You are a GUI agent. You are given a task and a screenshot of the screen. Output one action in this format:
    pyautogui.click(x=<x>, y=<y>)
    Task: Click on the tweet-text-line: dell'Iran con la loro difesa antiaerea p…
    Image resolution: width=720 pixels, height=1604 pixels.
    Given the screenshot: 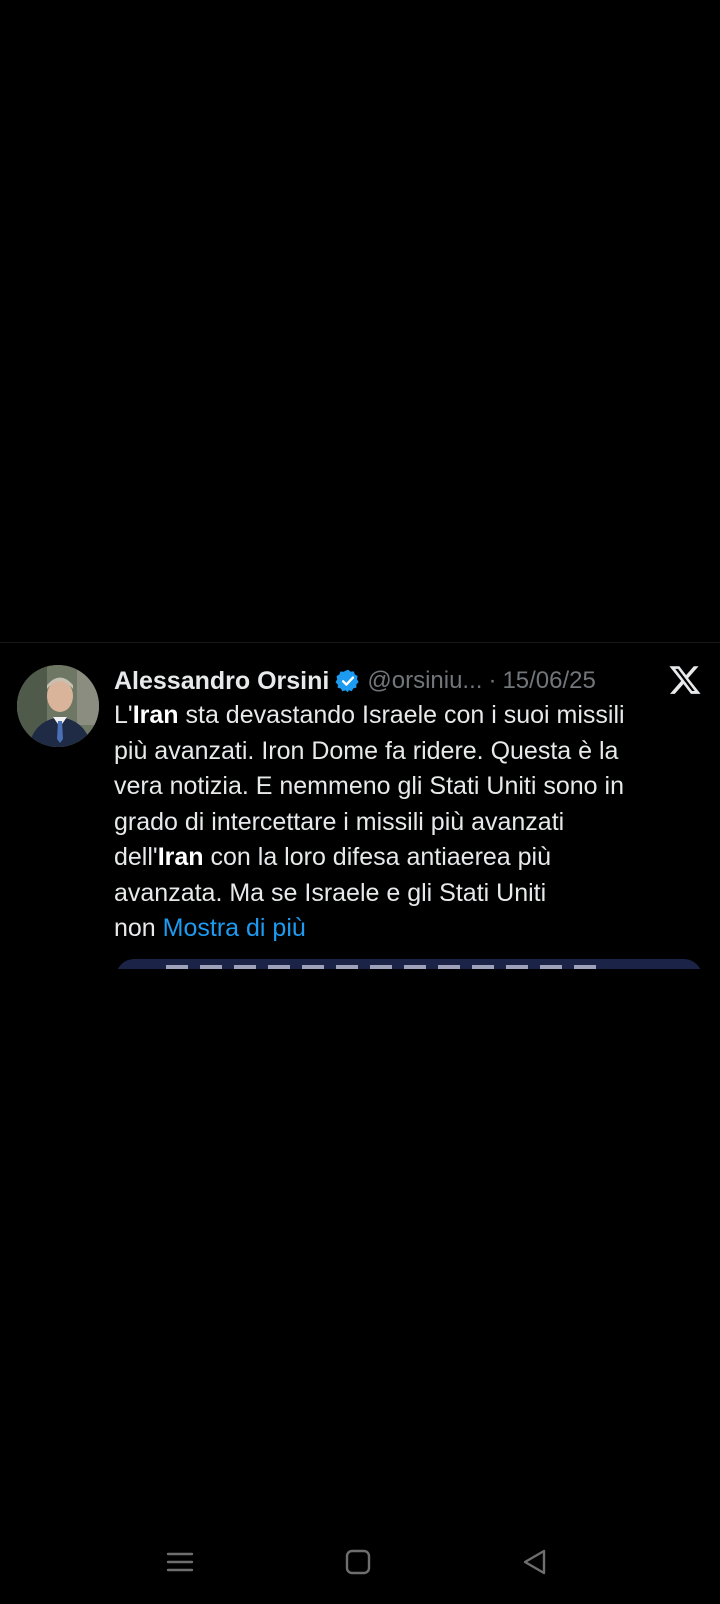 What is the action you would take?
    pyautogui.click(x=333, y=857)
    